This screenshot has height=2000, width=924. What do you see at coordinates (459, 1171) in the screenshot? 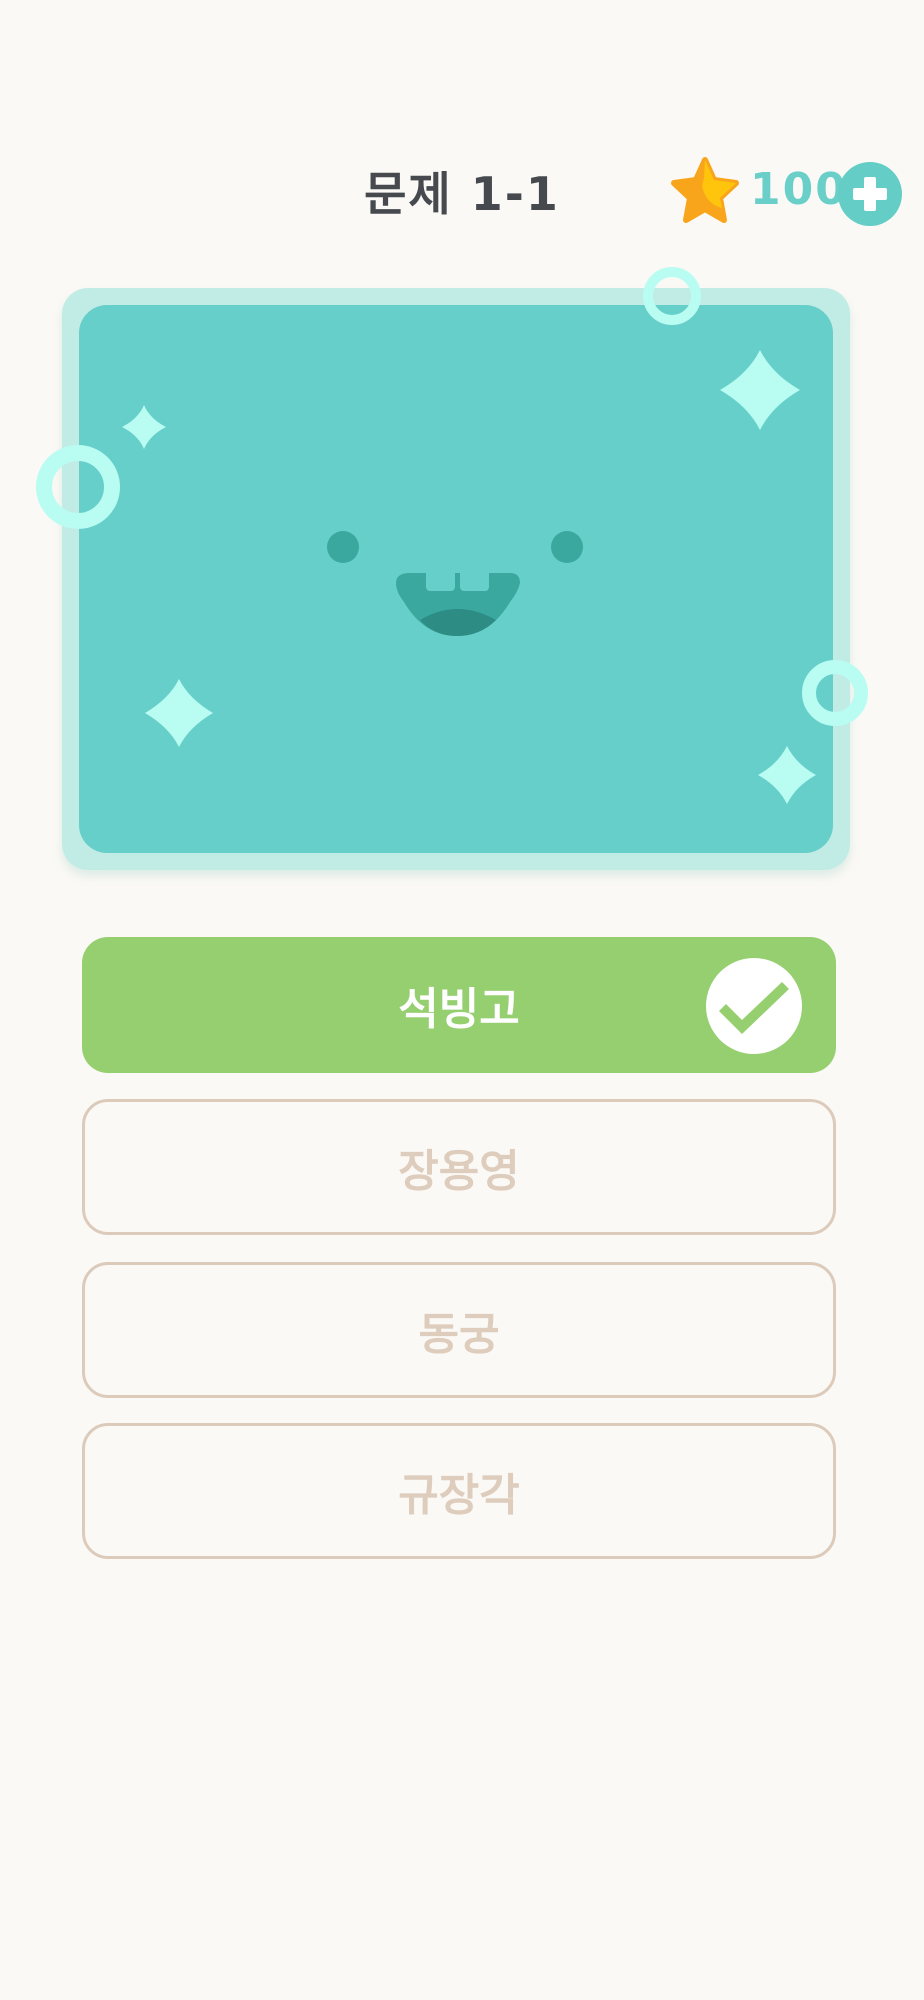
I see `answer-label: 장용영` at bounding box center [459, 1171].